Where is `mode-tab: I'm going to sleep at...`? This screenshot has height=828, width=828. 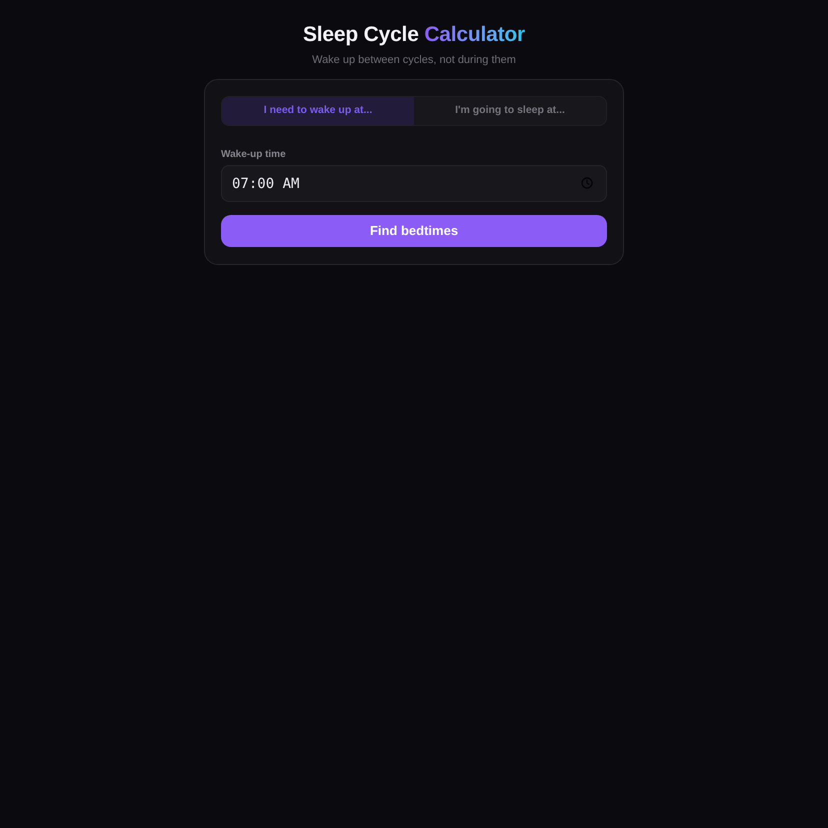 mode-tab: I'm going to sleep at... is located at coordinates (510, 111).